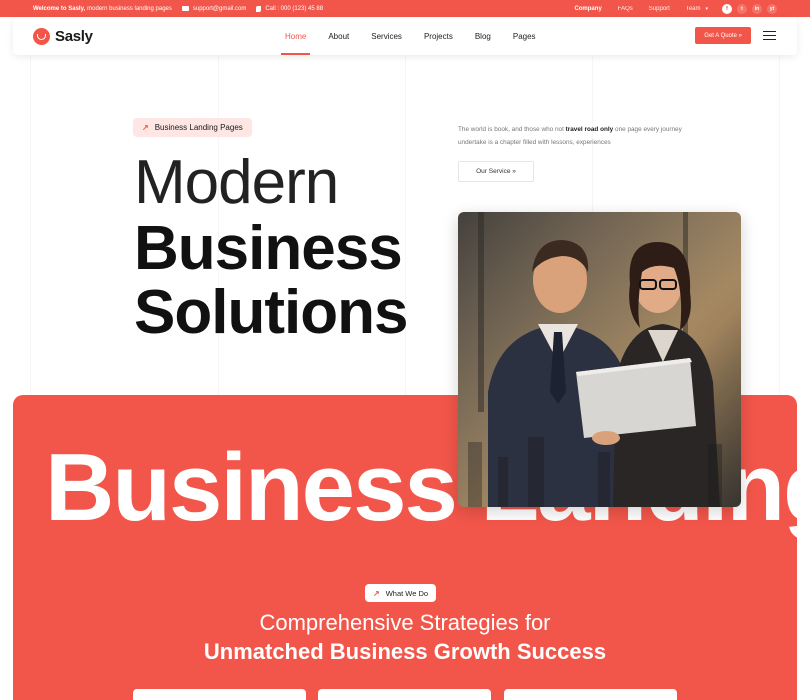  Describe the element at coordinates (59, 8) in the screenshot. I see `welcome-brand: Welcome to Sasly,` at that location.